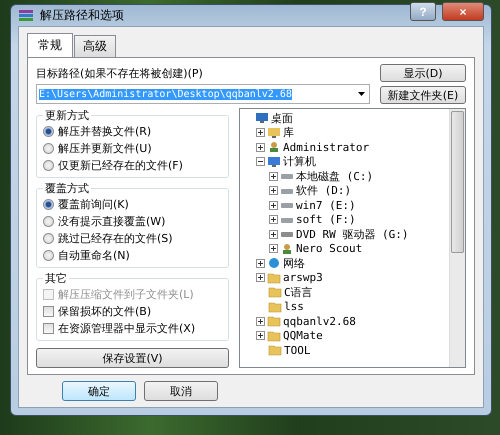  I want to click on dialog-button: 显示(D), so click(423, 73).